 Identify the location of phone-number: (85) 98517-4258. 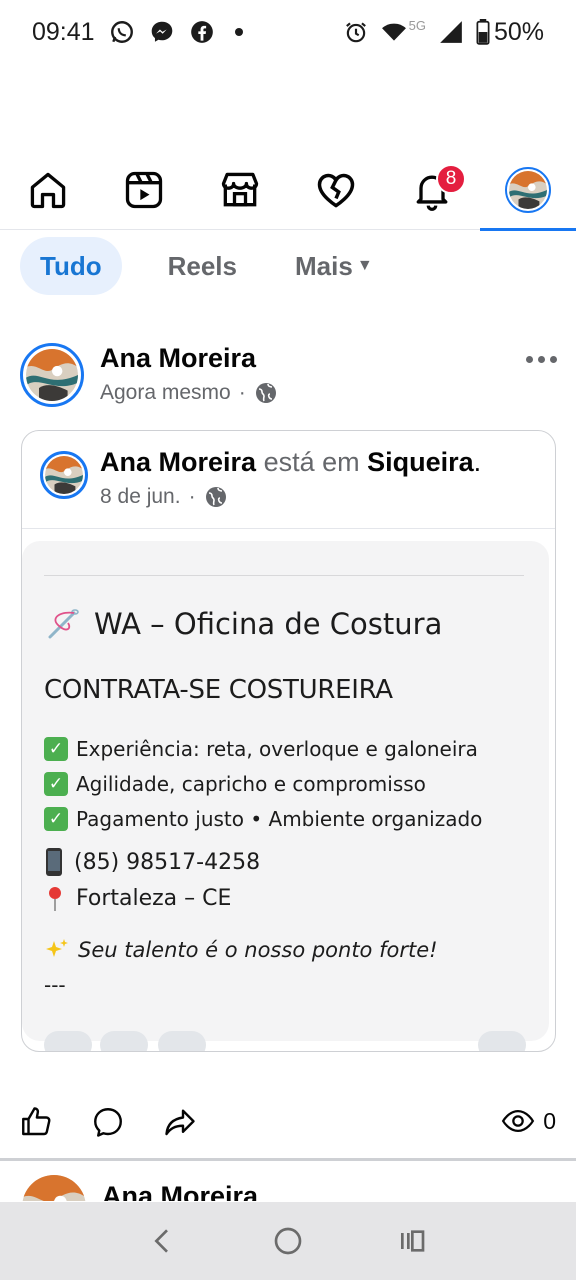
(167, 862).